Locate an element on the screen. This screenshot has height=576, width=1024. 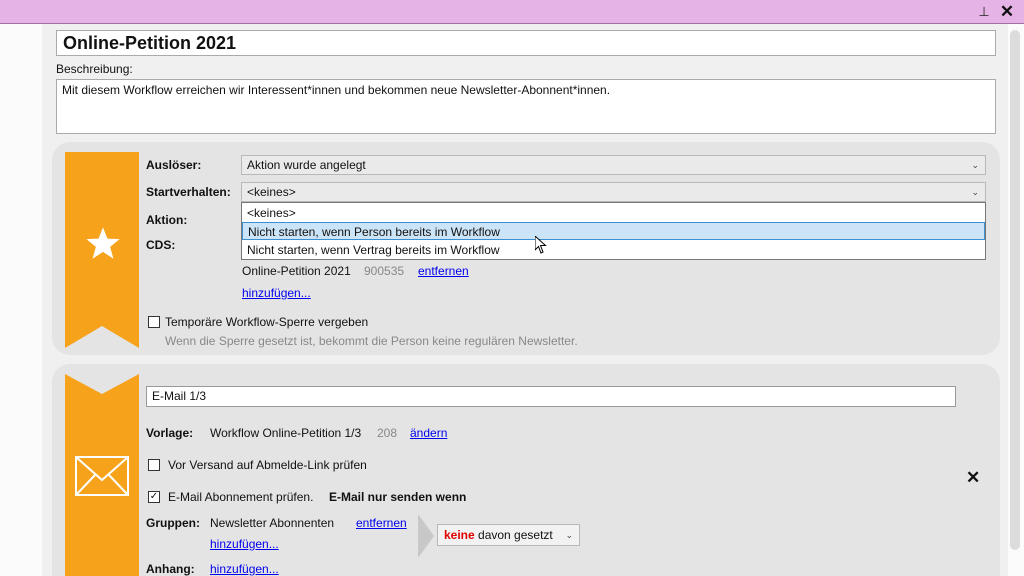
window-titlebar is located at coordinates (512, 12).